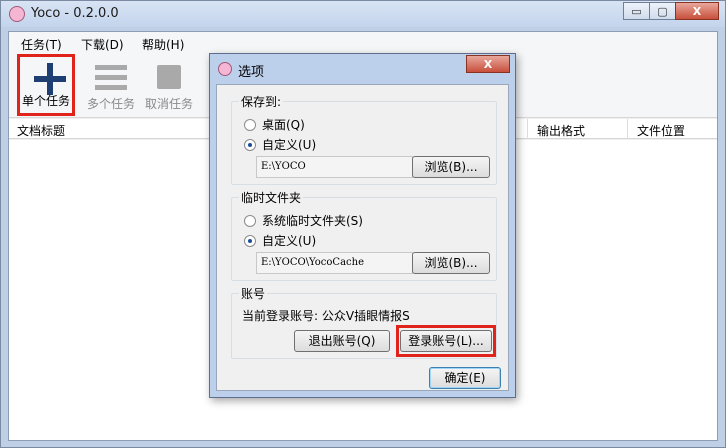 The width and height of the screenshot is (726, 448). Describe the element at coordinates (334, 167) in the screenshot. I see `save-path-field: E:\YOCO` at that location.